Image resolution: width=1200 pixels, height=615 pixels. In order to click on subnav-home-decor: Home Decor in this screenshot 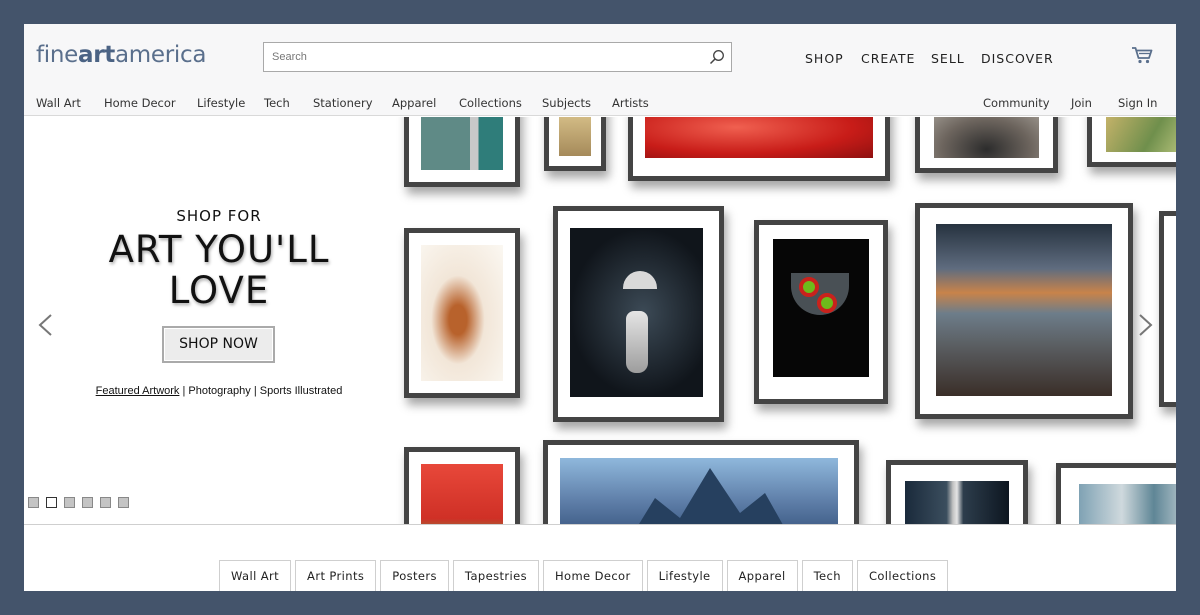, I will do `click(140, 103)`.